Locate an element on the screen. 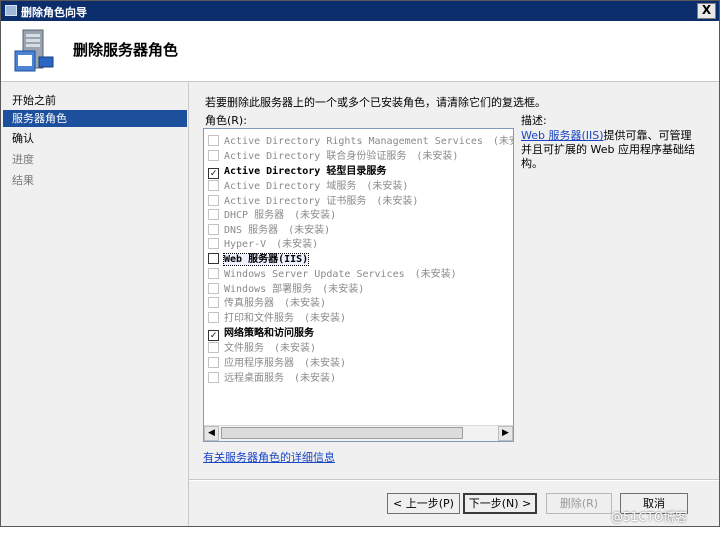 This screenshot has width=722, height=533. scroll-right-icon: ▶ is located at coordinates (505, 433).